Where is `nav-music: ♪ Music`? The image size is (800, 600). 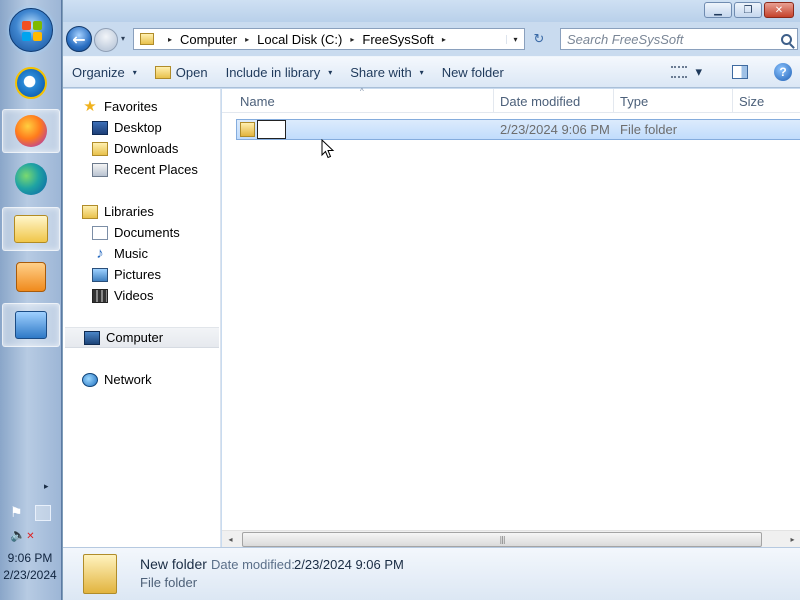 nav-music: ♪ Music is located at coordinates (142, 253).